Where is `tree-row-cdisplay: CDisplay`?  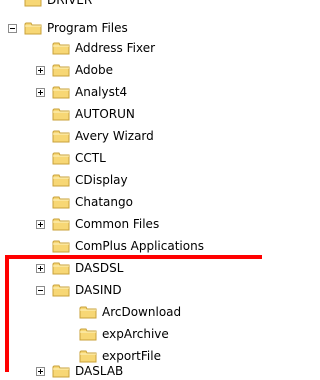 tree-row-cdisplay: CDisplay is located at coordinates (82, 180).